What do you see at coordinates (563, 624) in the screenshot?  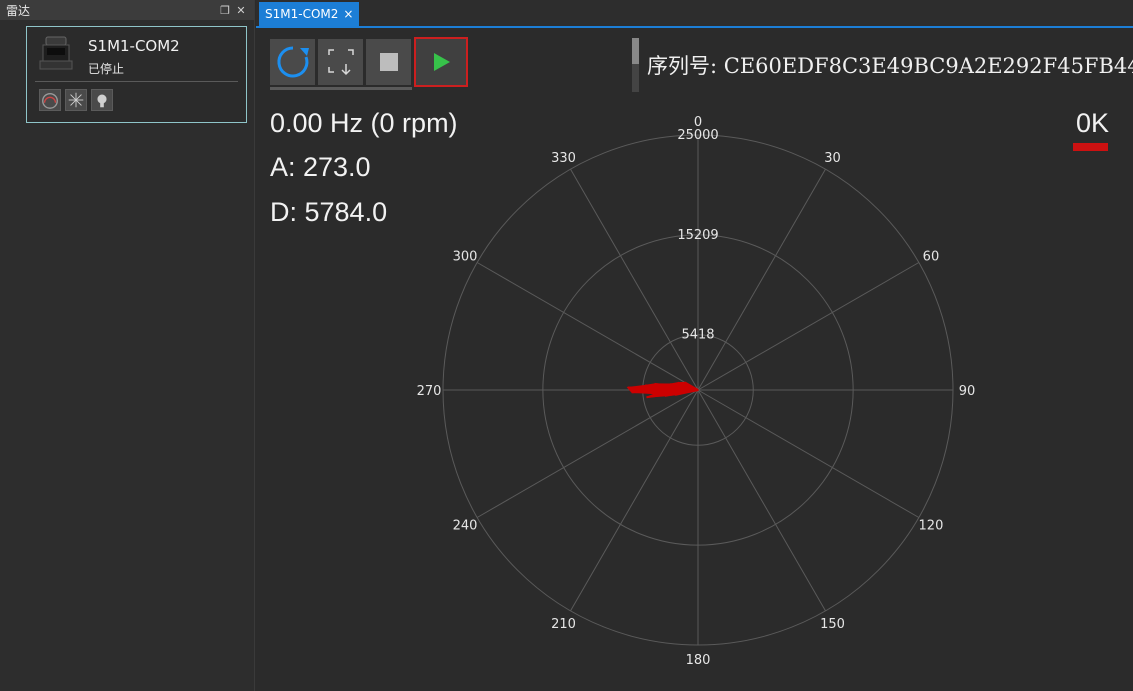 I see `angle-tick-label: 210` at bounding box center [563, 624].